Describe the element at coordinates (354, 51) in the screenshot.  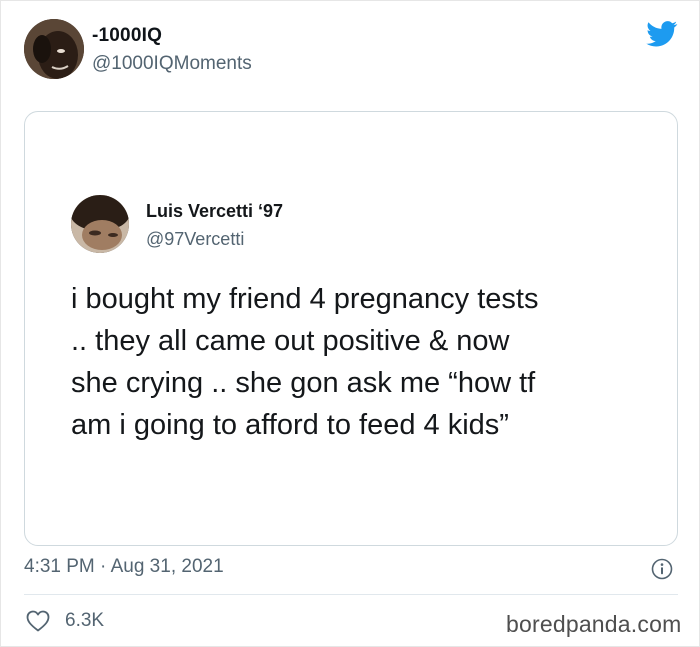
I see `tweet-header: -1000IQ @1000IQMoments` at that location.